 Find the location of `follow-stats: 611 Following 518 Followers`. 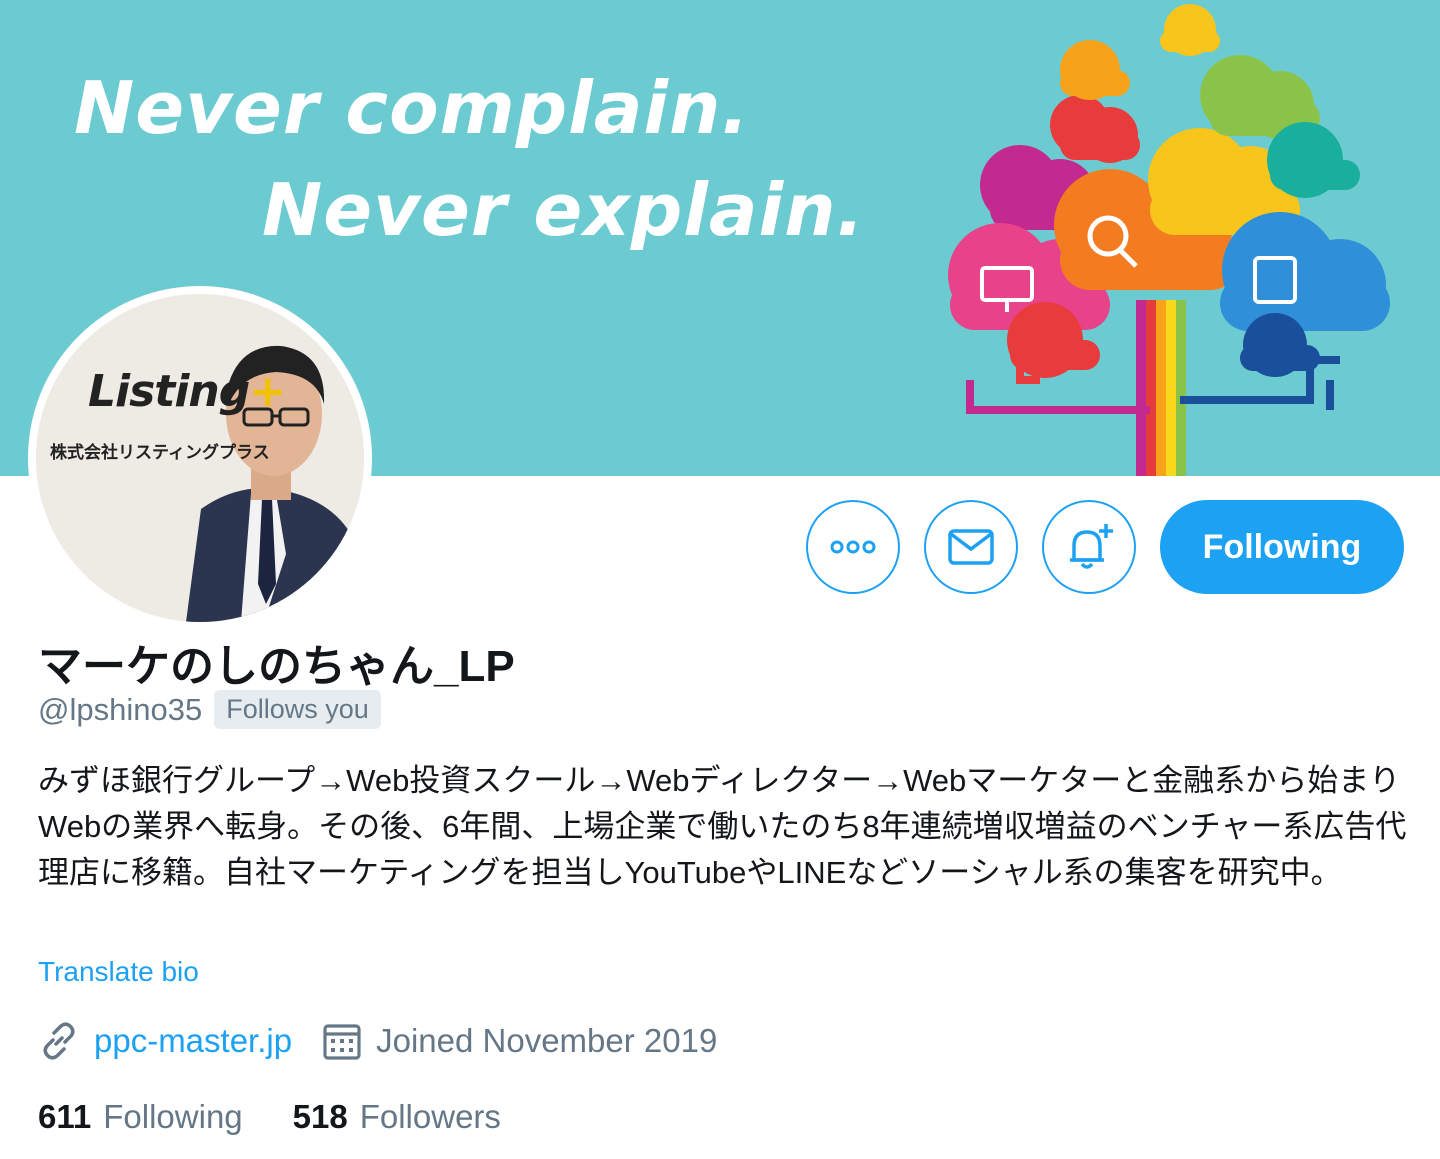

follow-stats: 611 Following 518 Followers is located at coordinates (269, 1117).